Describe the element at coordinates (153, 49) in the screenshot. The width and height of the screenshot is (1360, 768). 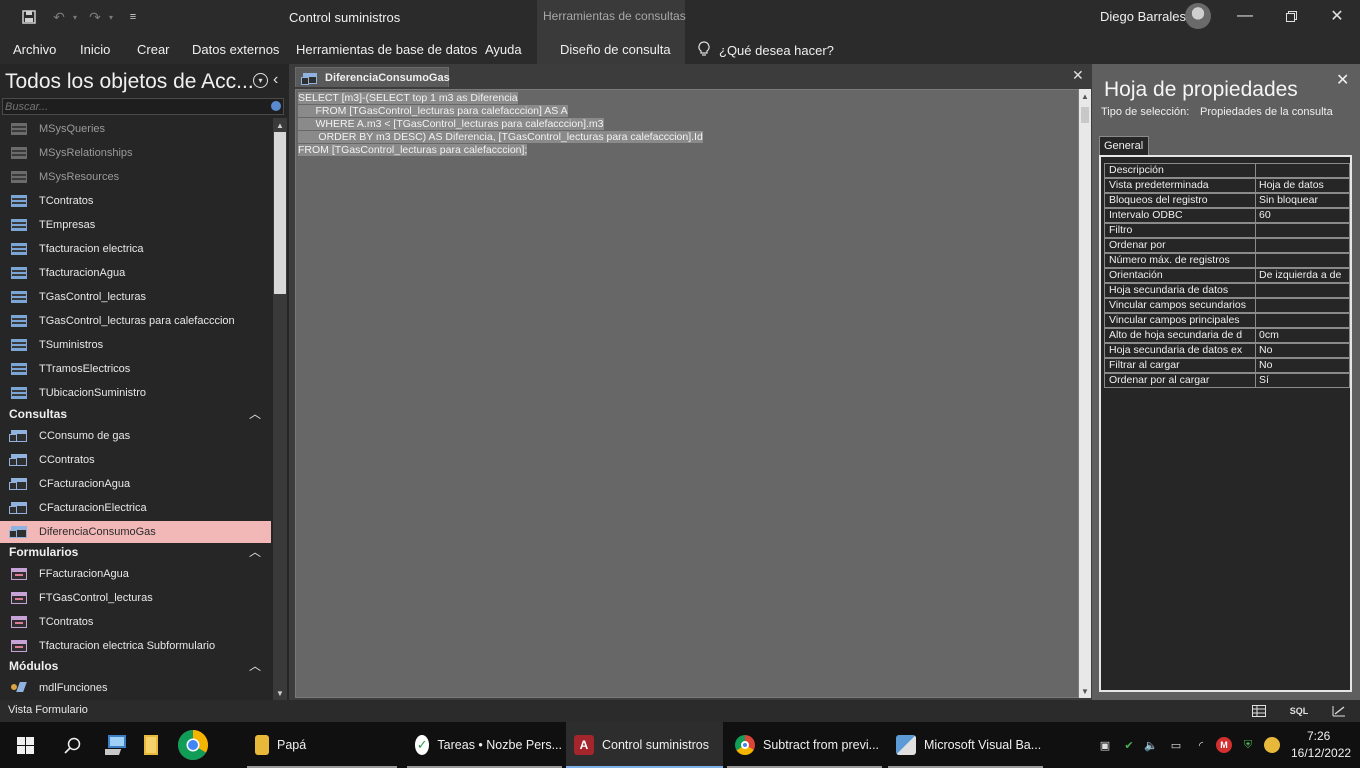
I see `tab-crear: Crear` at that location.